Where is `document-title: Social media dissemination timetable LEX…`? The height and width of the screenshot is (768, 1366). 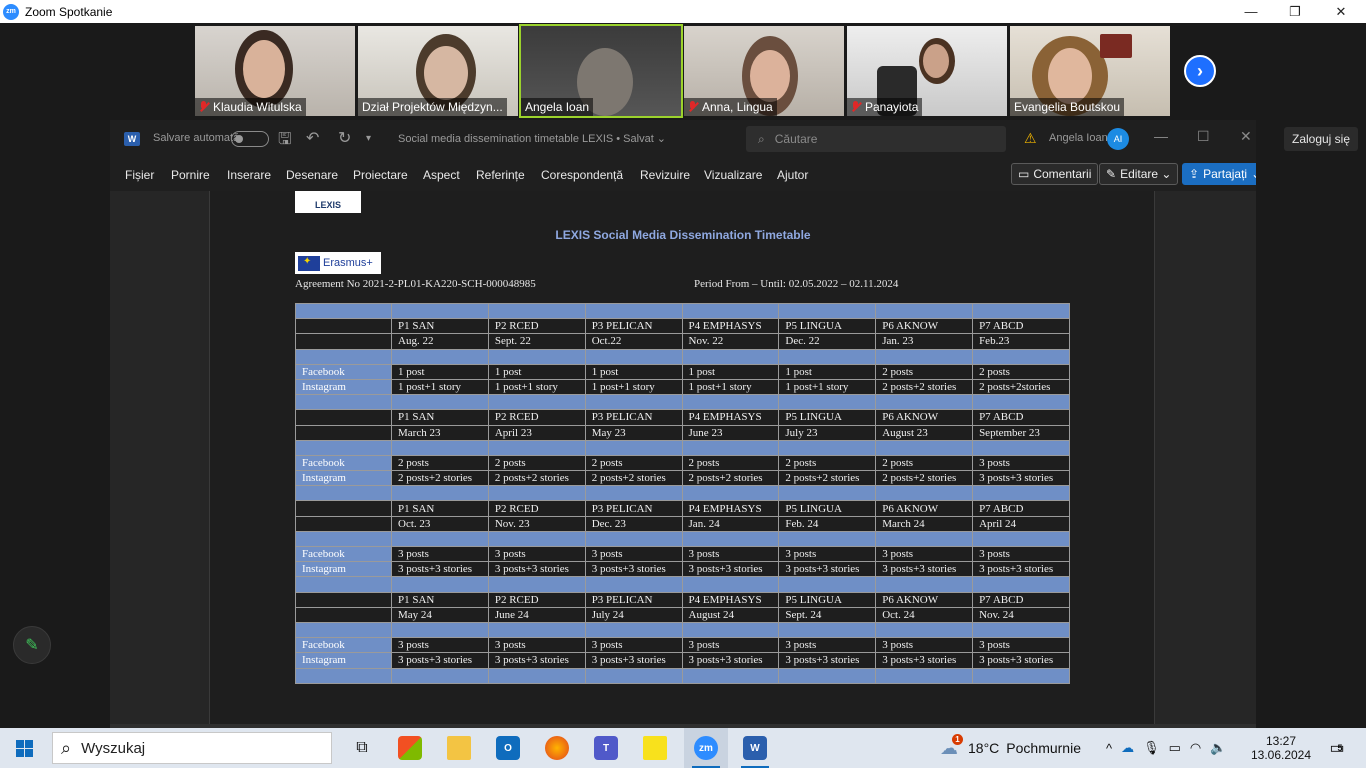
document-title: Social media dissemination timetable LEX… is located at coordinates (532, 138).